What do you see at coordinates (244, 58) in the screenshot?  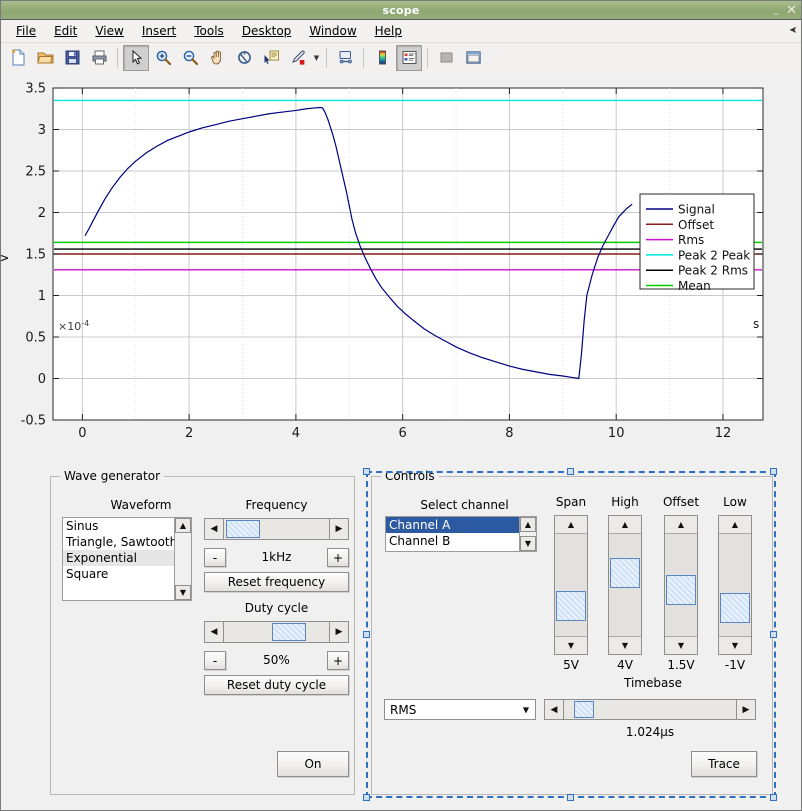 I see `rotate-3d-icon` at bounding box center [244, 58].